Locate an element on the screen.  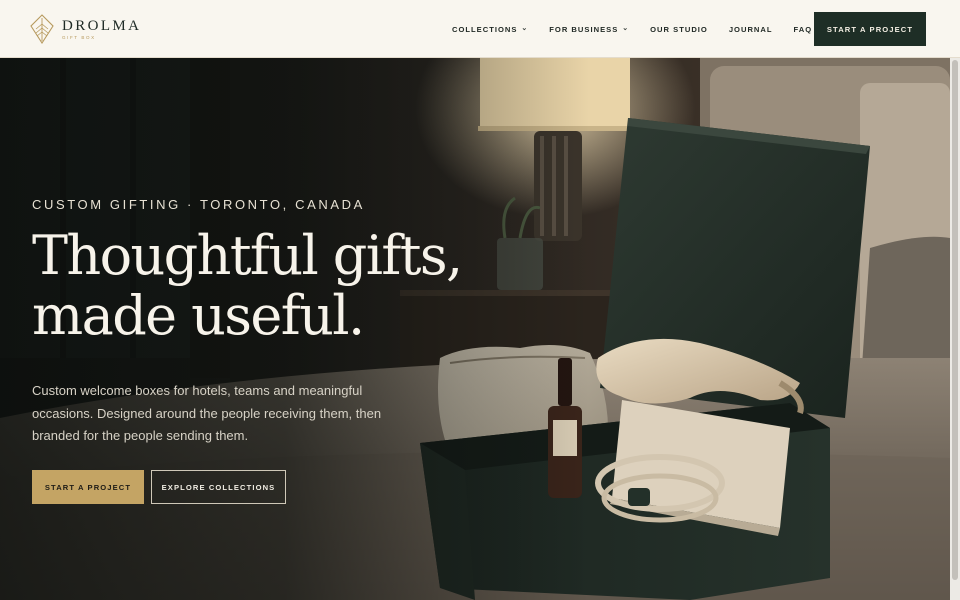
hero-headline: Thoughtful gifts, made useful. is located at coordinates (247, 285).